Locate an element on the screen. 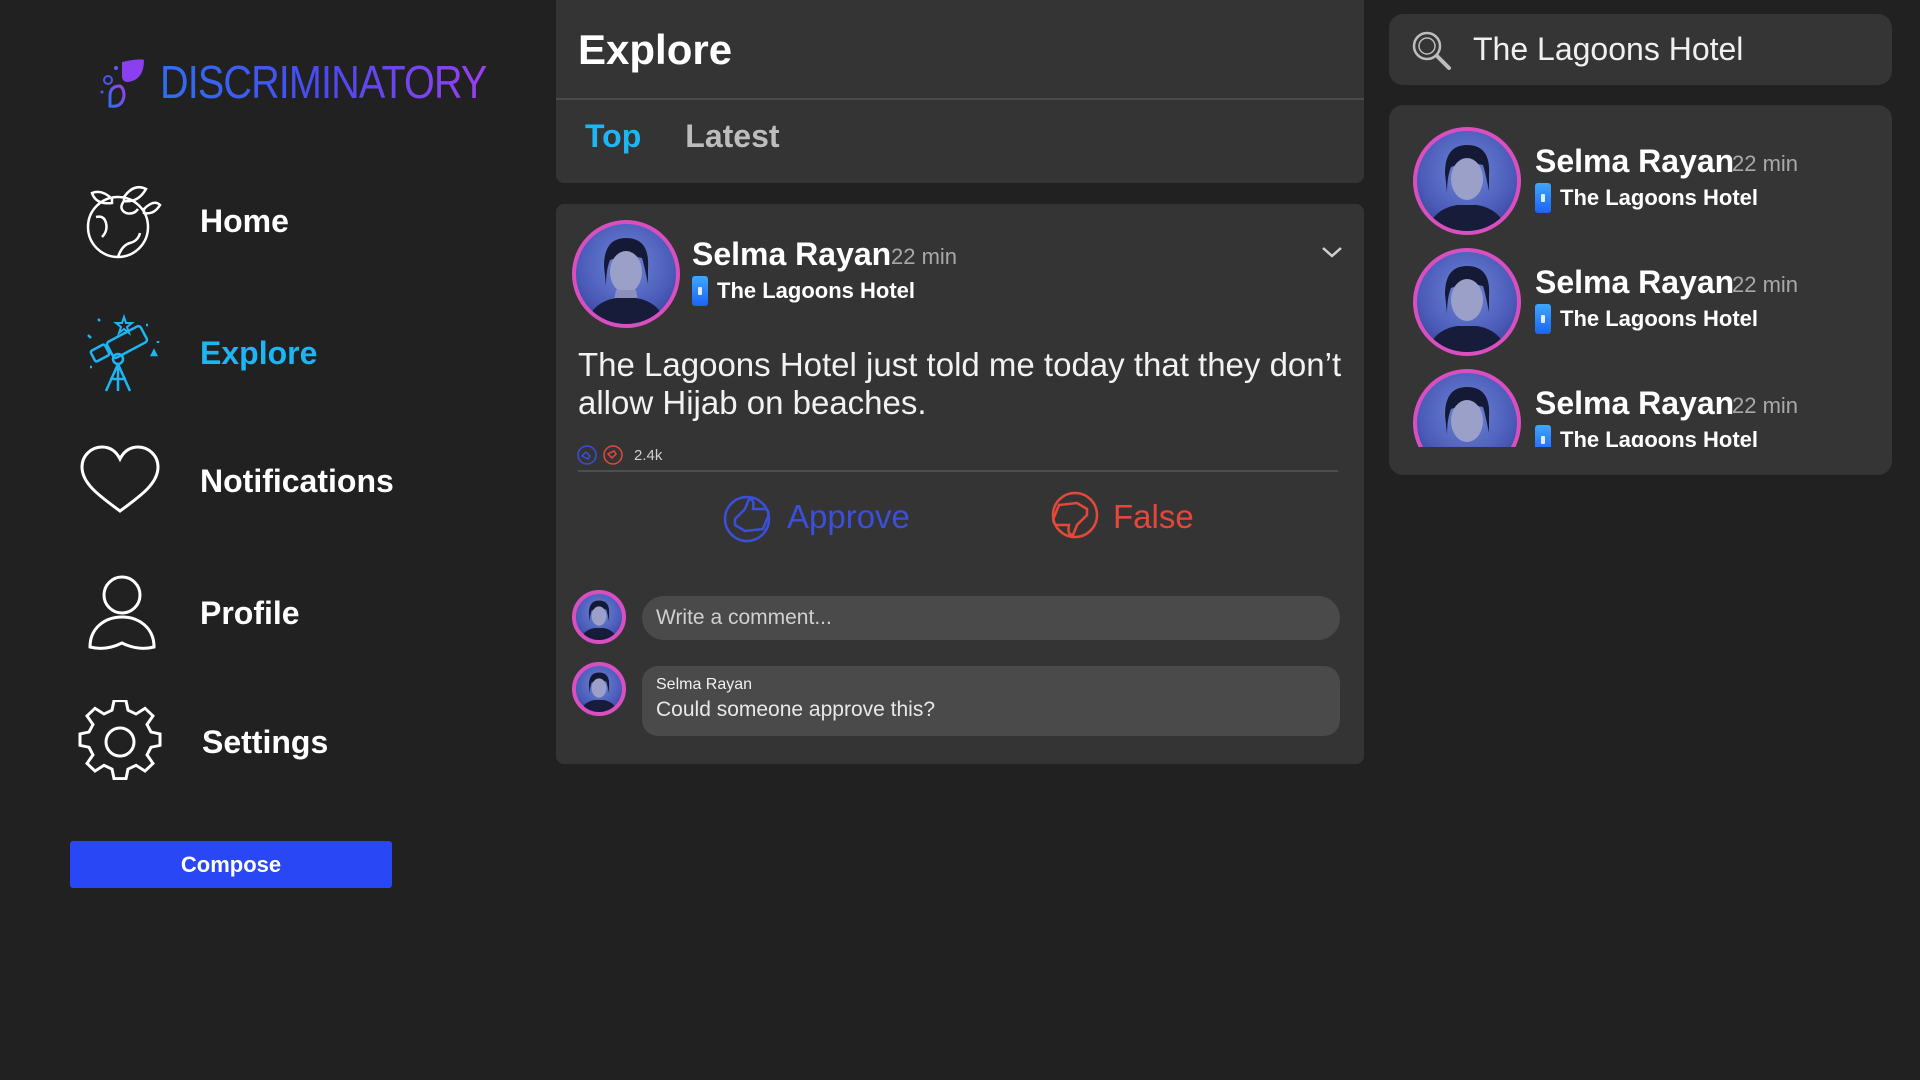  tab-latest: Latest is located at coordinates (732, 136).